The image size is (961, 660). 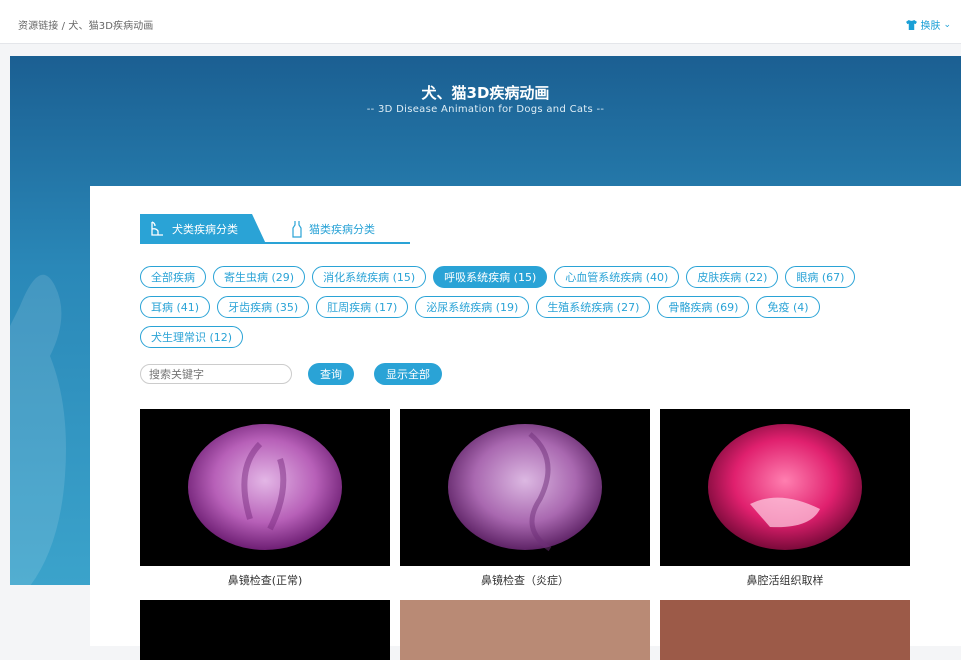 I want to click on tab-cat-label: 猫类疾病分类, so click(x=342, y=229).